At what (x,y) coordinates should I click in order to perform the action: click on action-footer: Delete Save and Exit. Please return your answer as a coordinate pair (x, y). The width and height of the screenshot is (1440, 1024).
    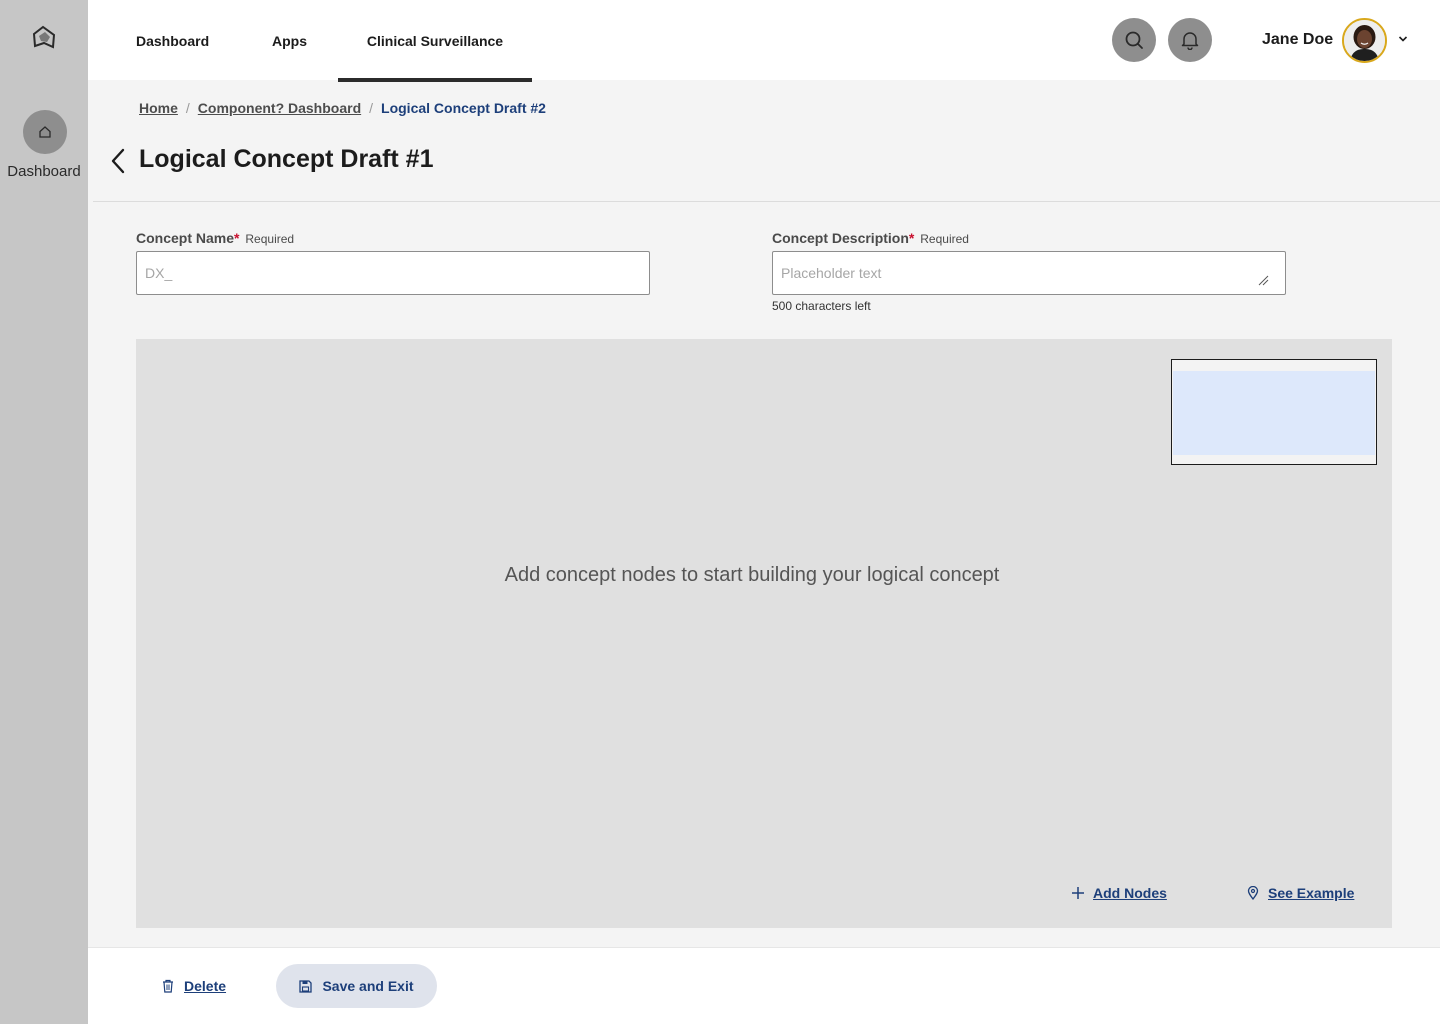
    Looking at the image, I should click on (764, 985).